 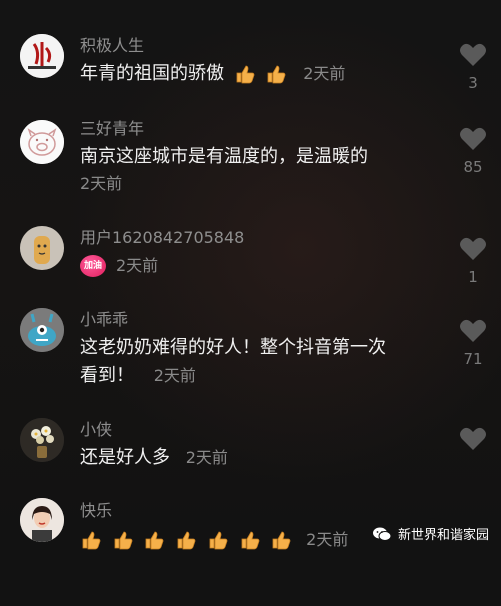 I want to click on comment-body: 看到！, so click(x=107, y=375).